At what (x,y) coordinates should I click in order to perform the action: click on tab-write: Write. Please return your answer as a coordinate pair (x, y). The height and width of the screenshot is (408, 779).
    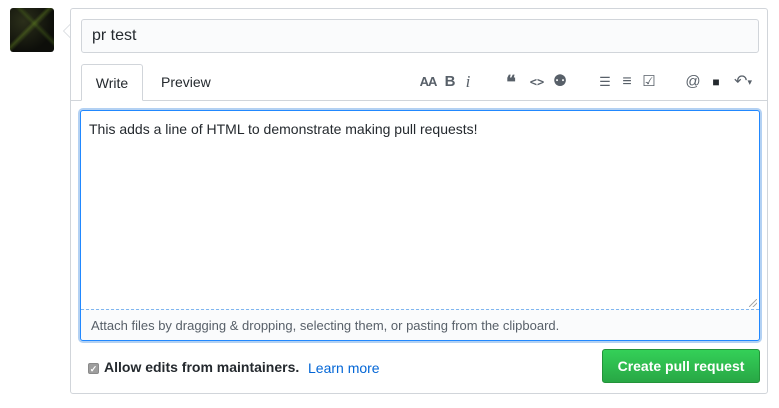
    Looking at the image, I should click on (112, 82).